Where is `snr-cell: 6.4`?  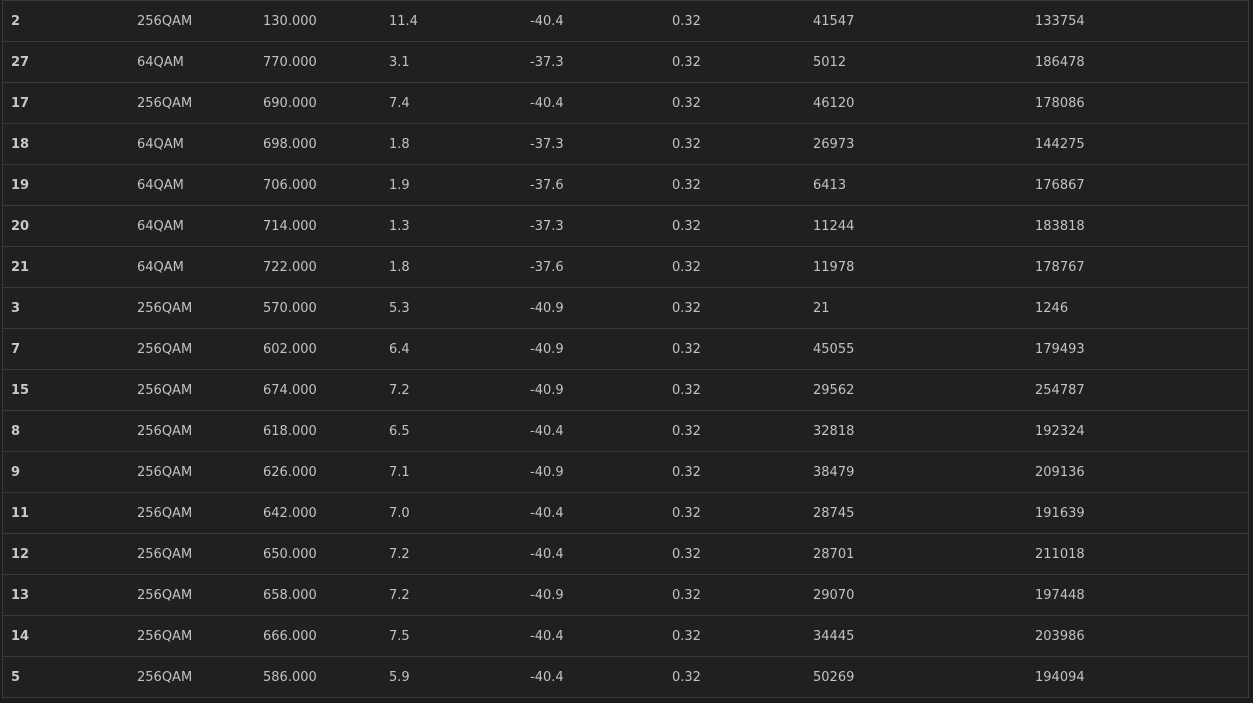 snr-cell: 6.4 is located at coordinates (459, 349).